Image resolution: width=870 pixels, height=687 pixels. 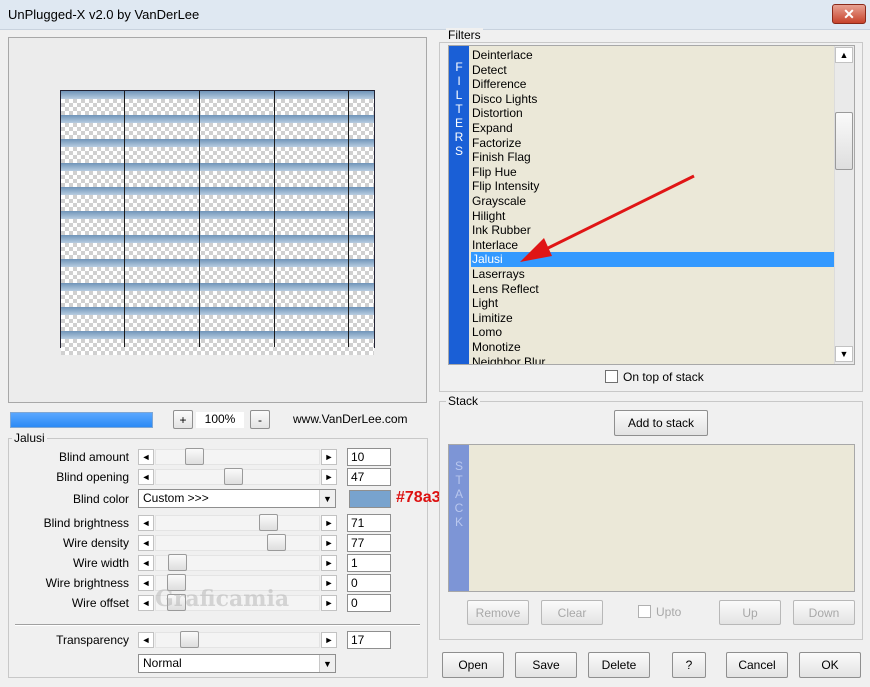 What do you see at coordinates (849, 14) in the screenshot?
I see `close-button: ✕` at bounding box center [849, 14].